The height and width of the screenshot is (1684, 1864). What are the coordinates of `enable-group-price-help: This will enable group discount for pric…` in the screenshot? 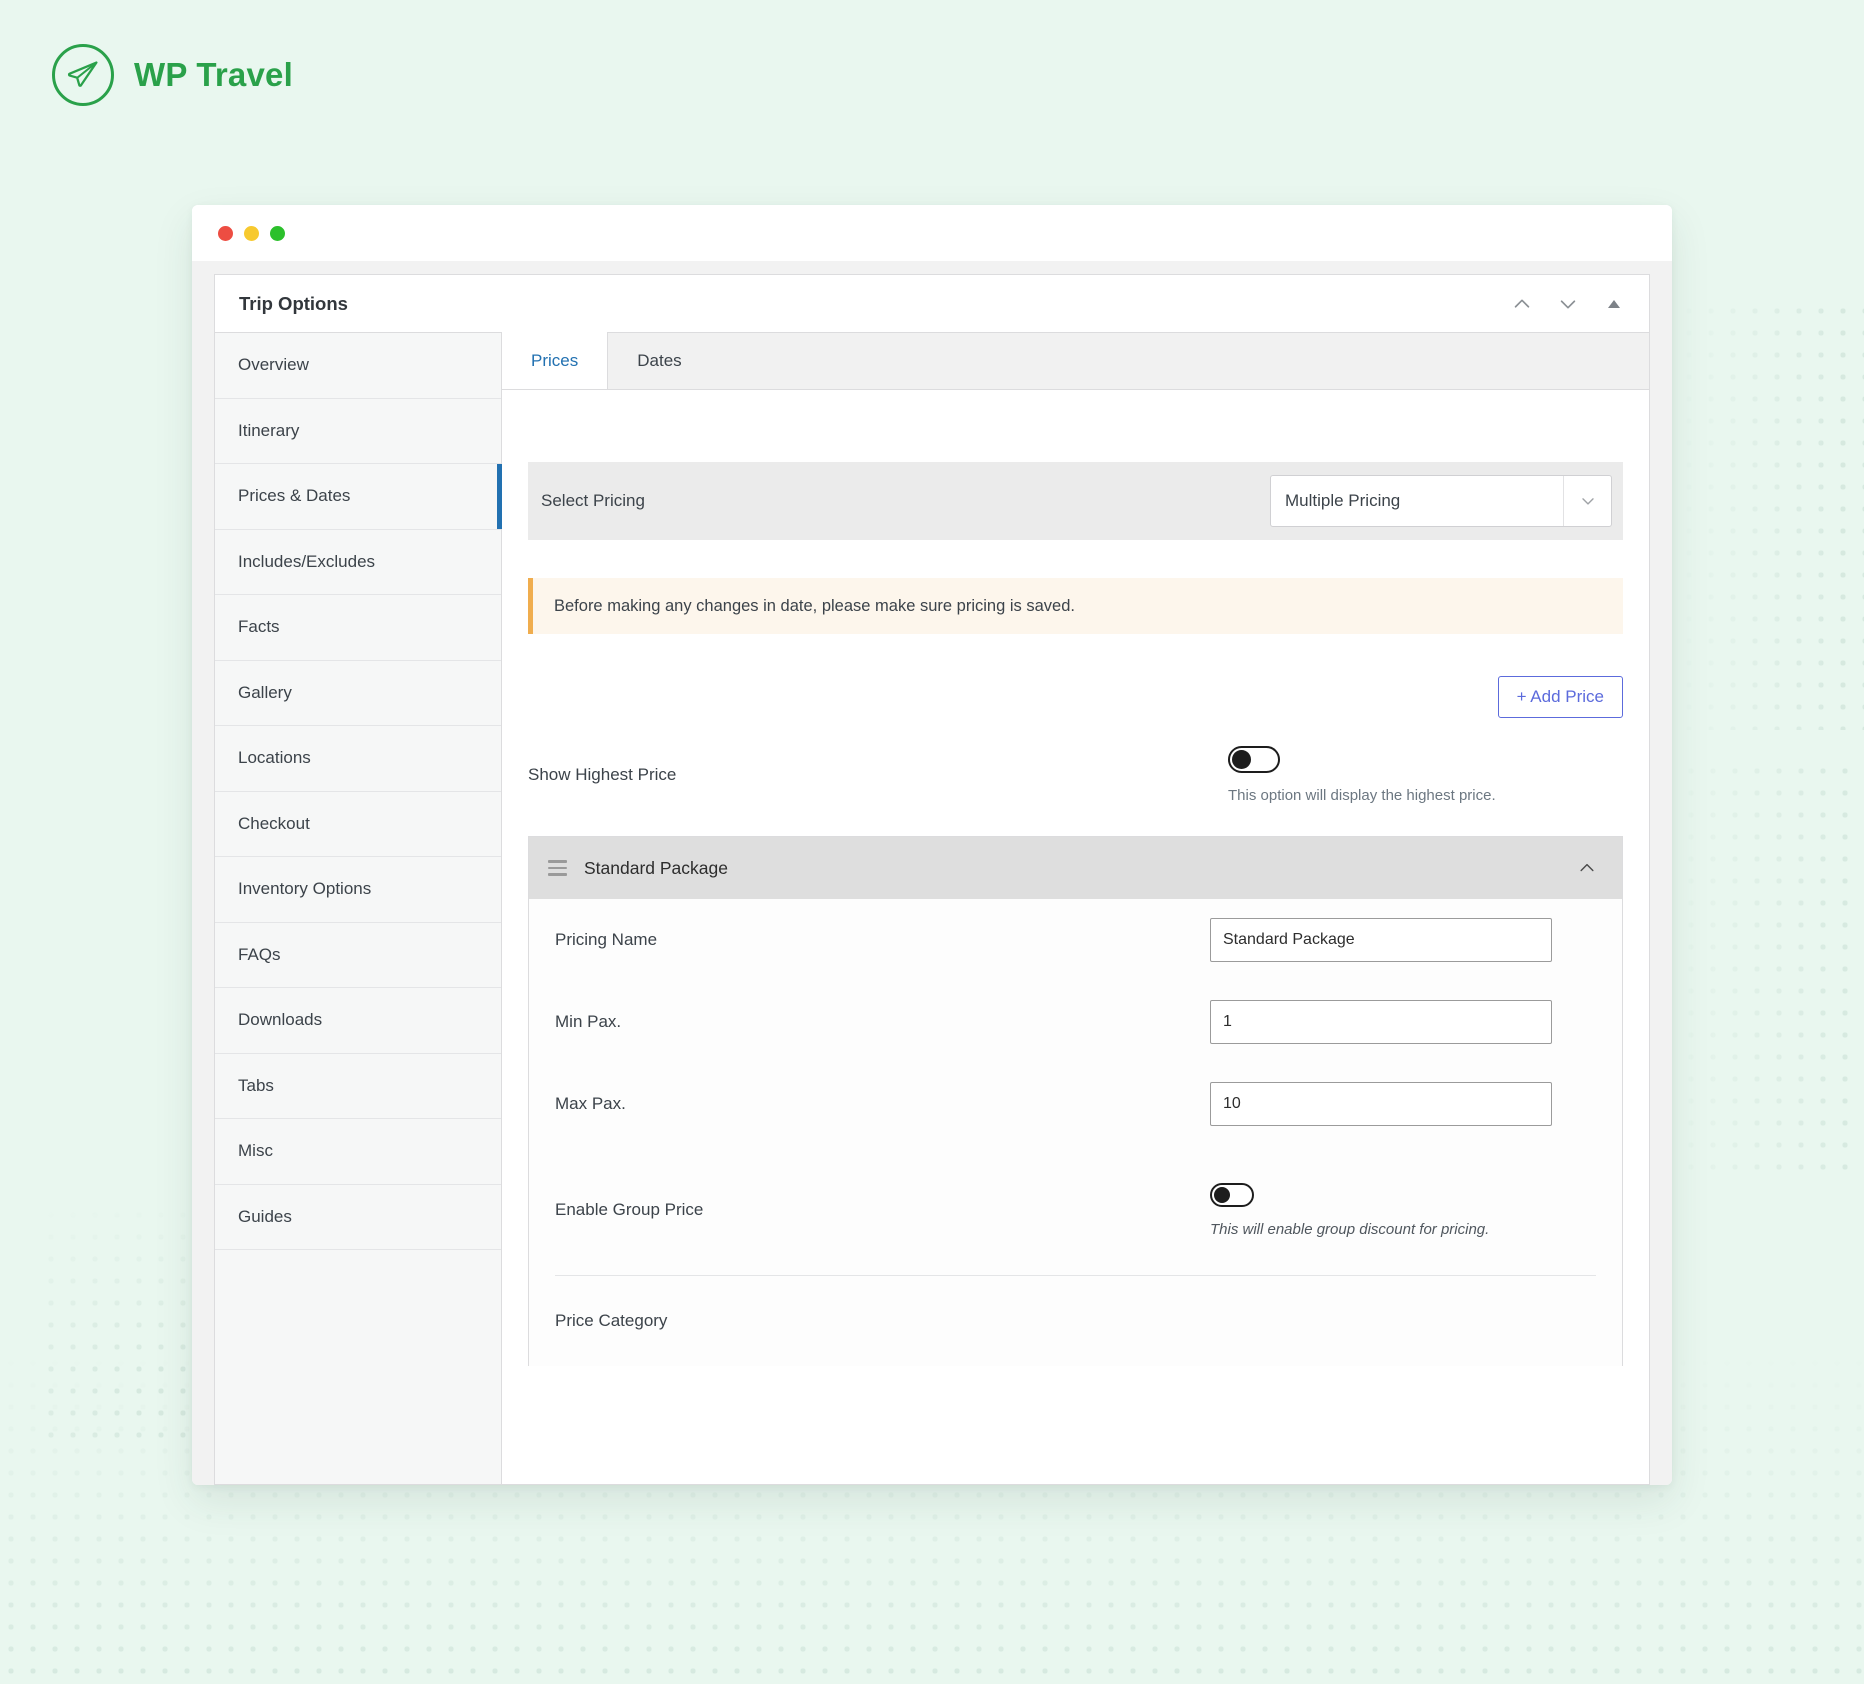 It's located at (1350, 1229).